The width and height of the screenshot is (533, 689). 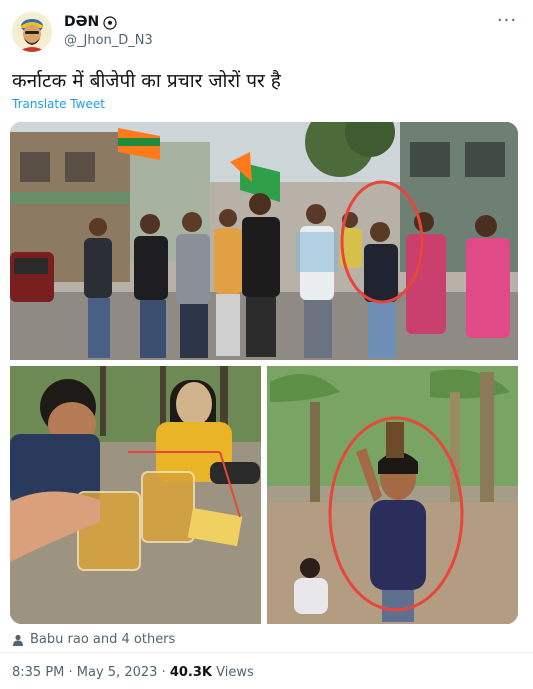 I want to click on avatar-cartoon-icon, so click(x=32, y=32).